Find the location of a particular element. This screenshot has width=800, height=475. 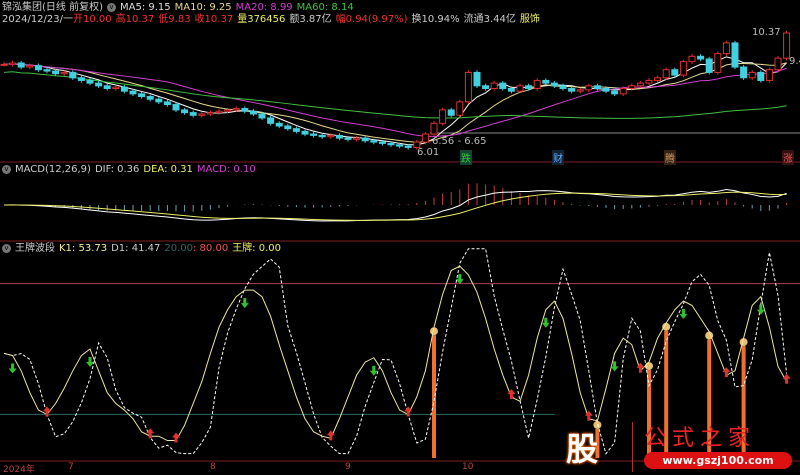

event-finance: 财 is located at coordinates (558, 157).